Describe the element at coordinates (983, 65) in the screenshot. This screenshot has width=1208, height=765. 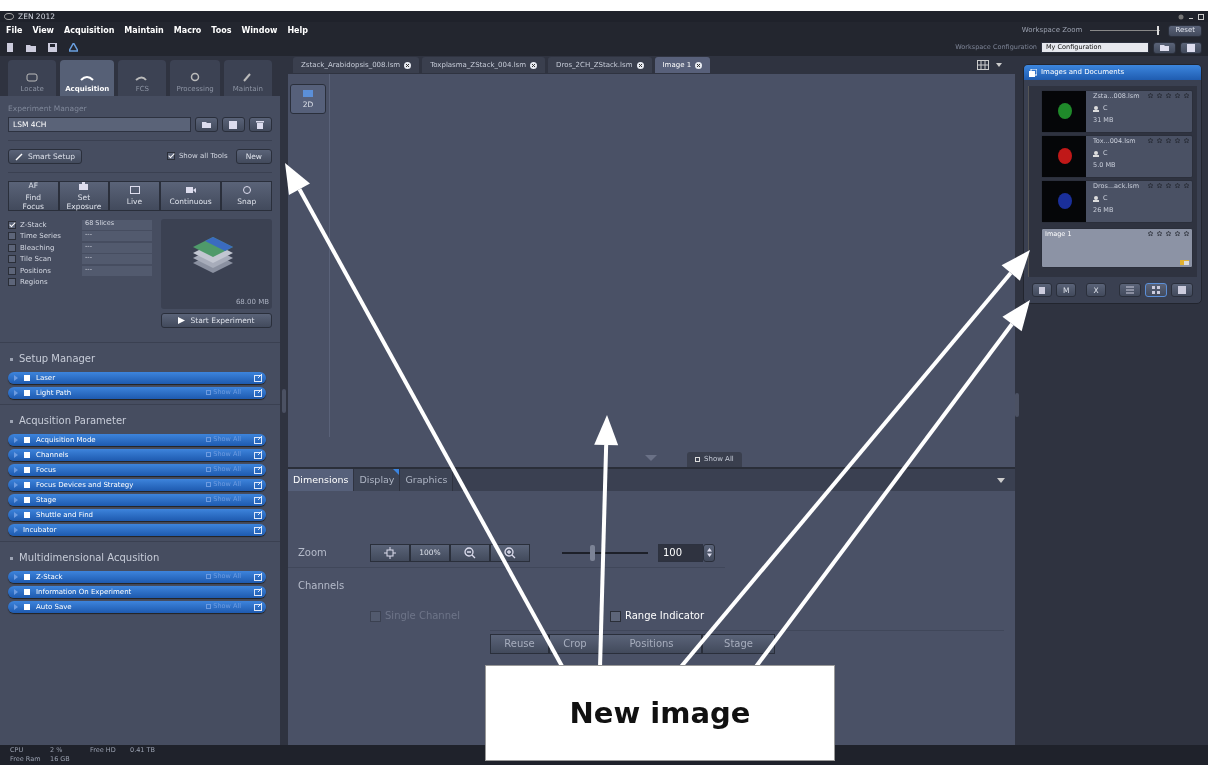
I see `grid-icon` at that location.